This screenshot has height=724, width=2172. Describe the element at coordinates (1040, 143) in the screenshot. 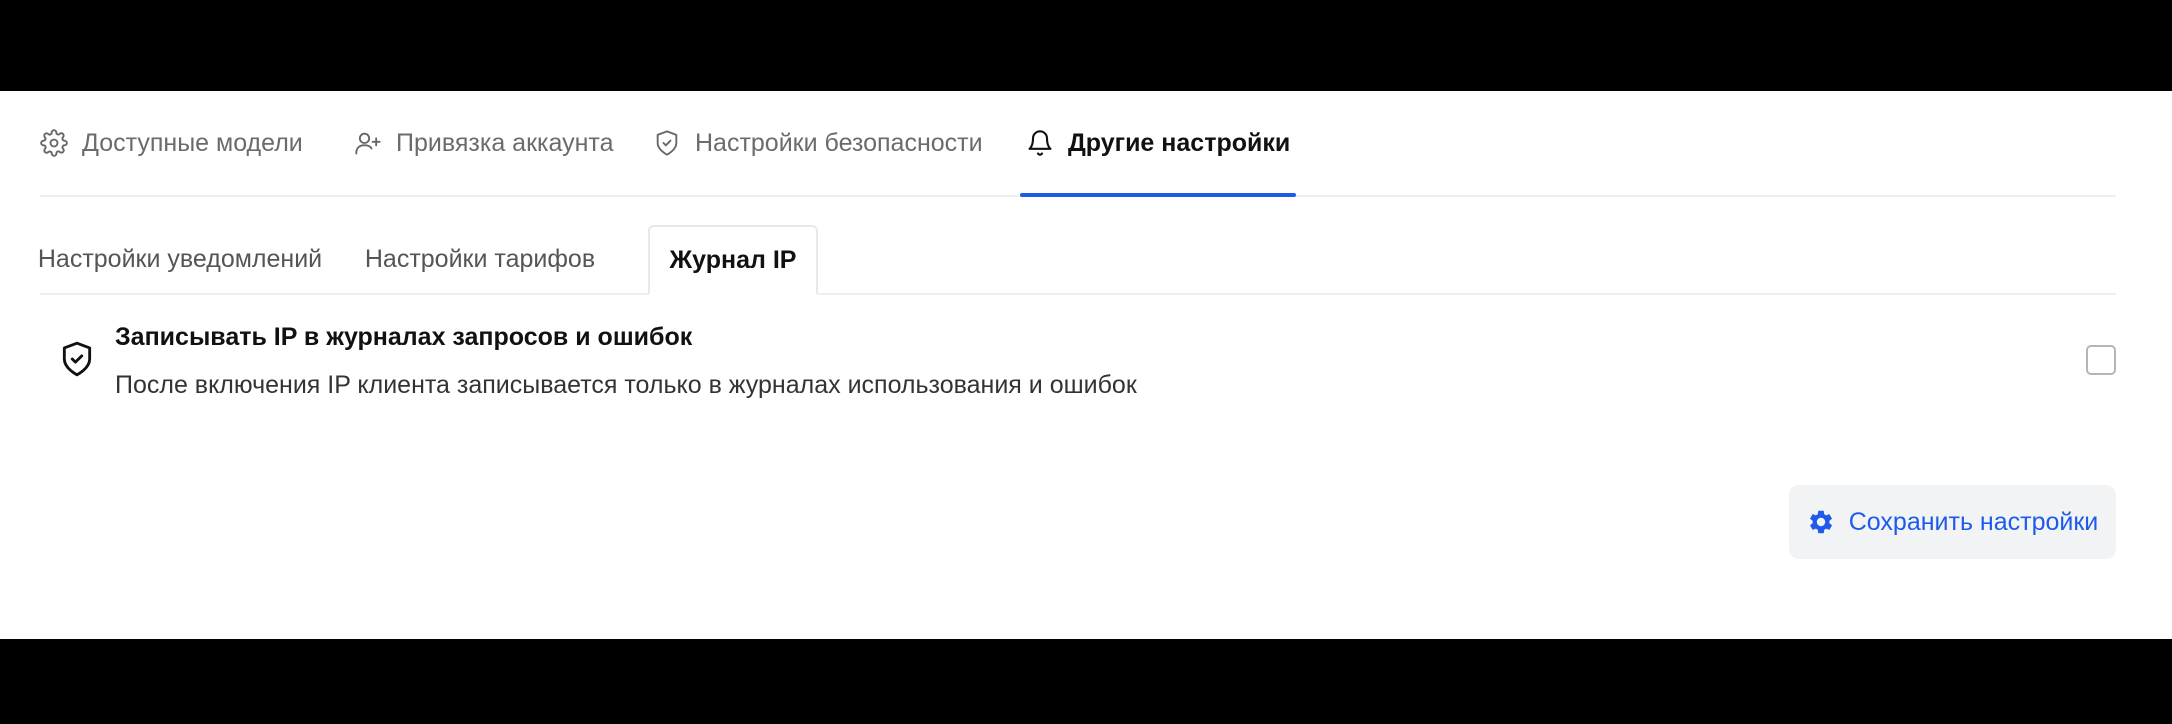

I see `bell-icon` at that location.